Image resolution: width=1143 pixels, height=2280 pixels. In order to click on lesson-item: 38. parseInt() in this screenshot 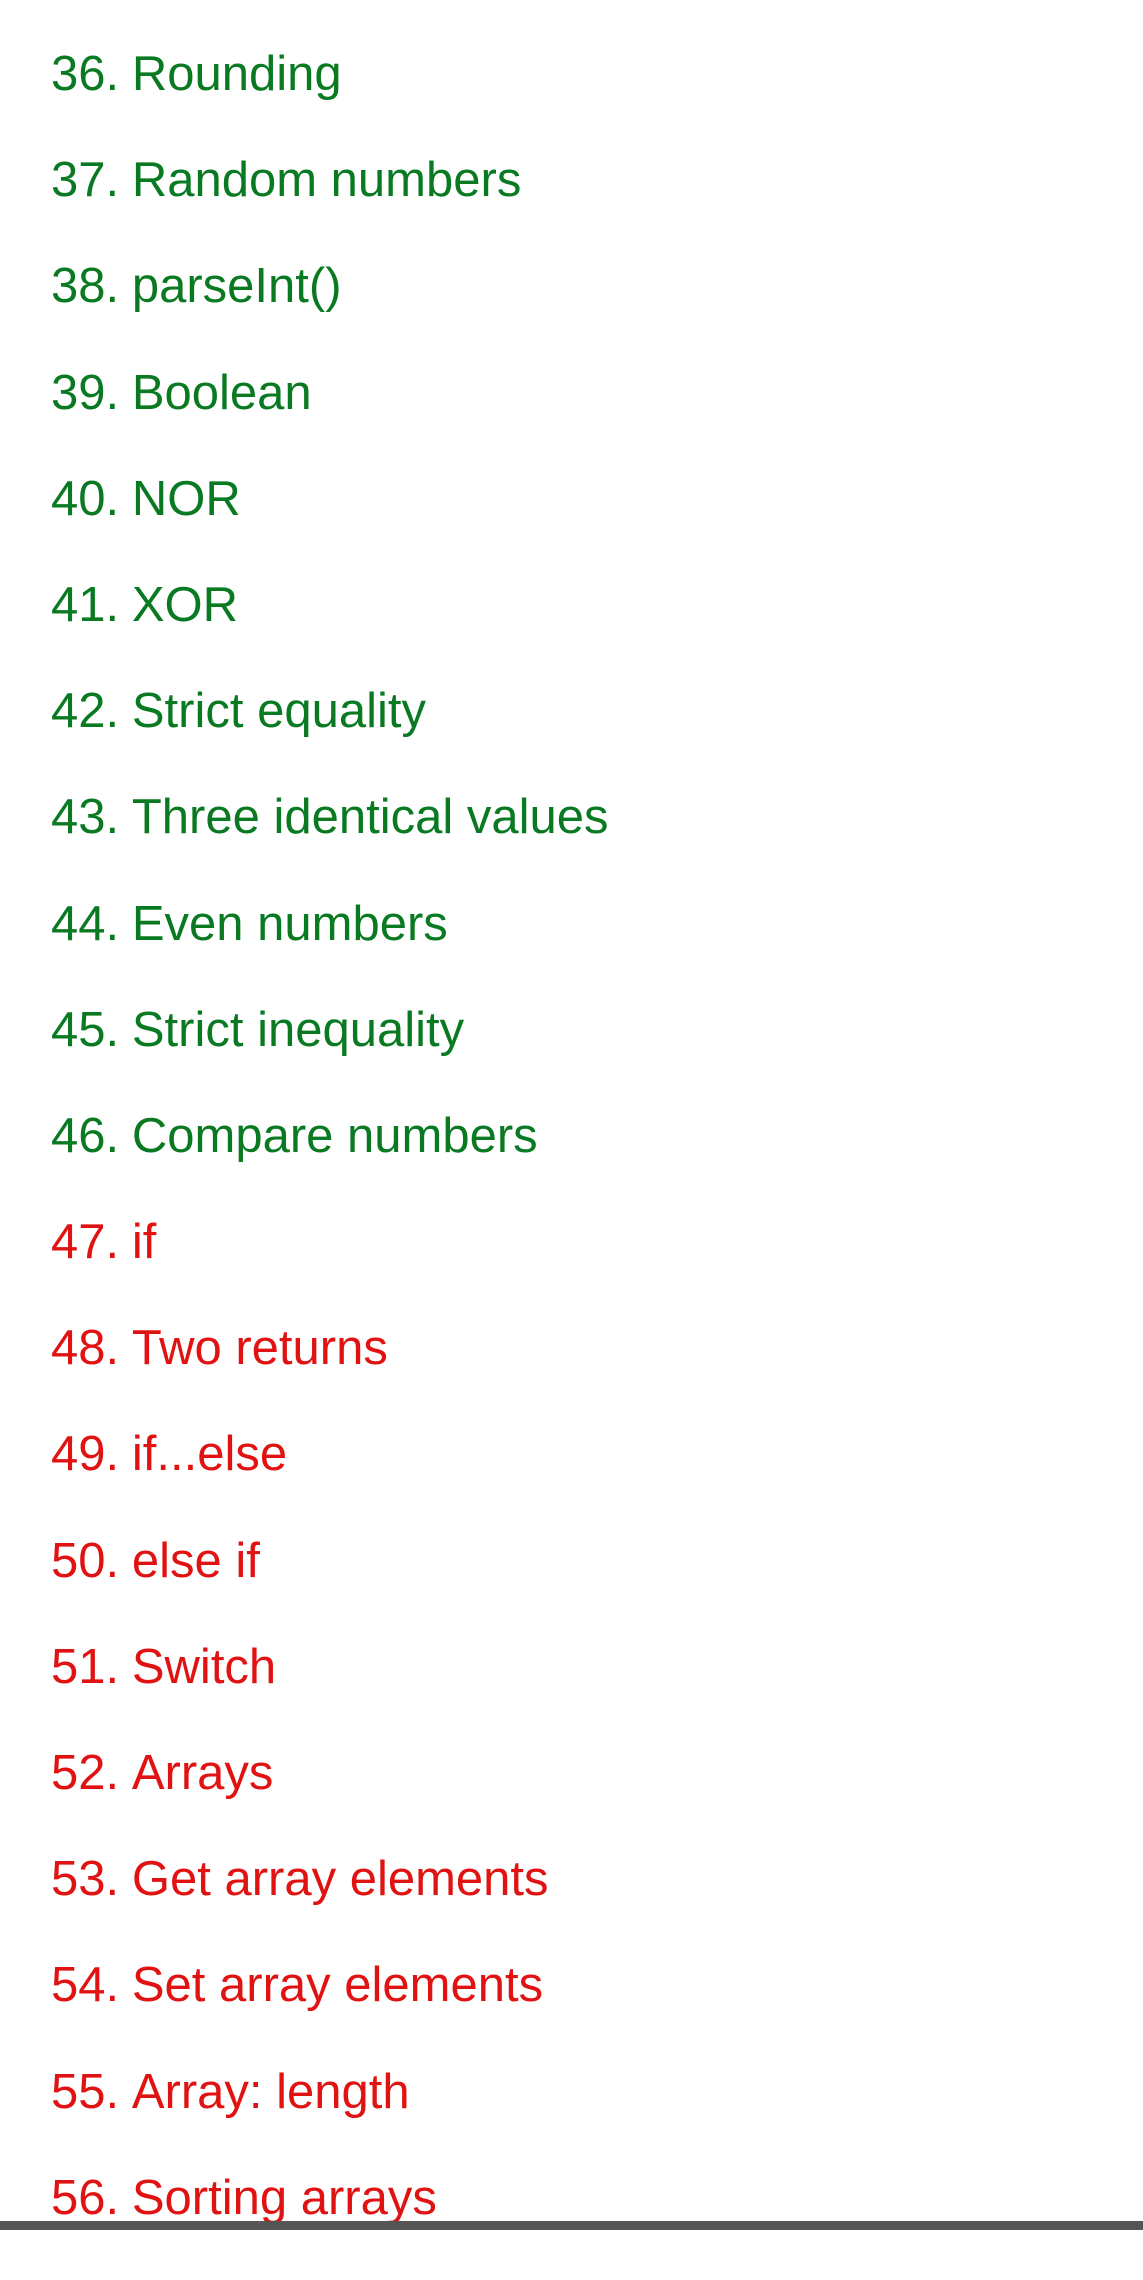, I will do `click(581, 315)`.